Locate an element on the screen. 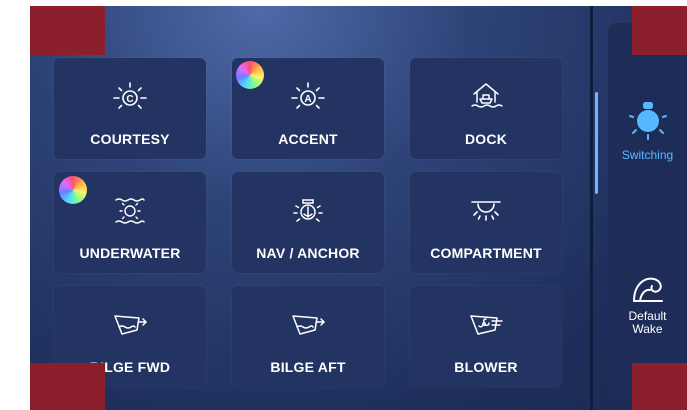 Image resolution: width=687 pixels, height=410 pixels. corner-marker-top-right is located at coordinates (659, 30).